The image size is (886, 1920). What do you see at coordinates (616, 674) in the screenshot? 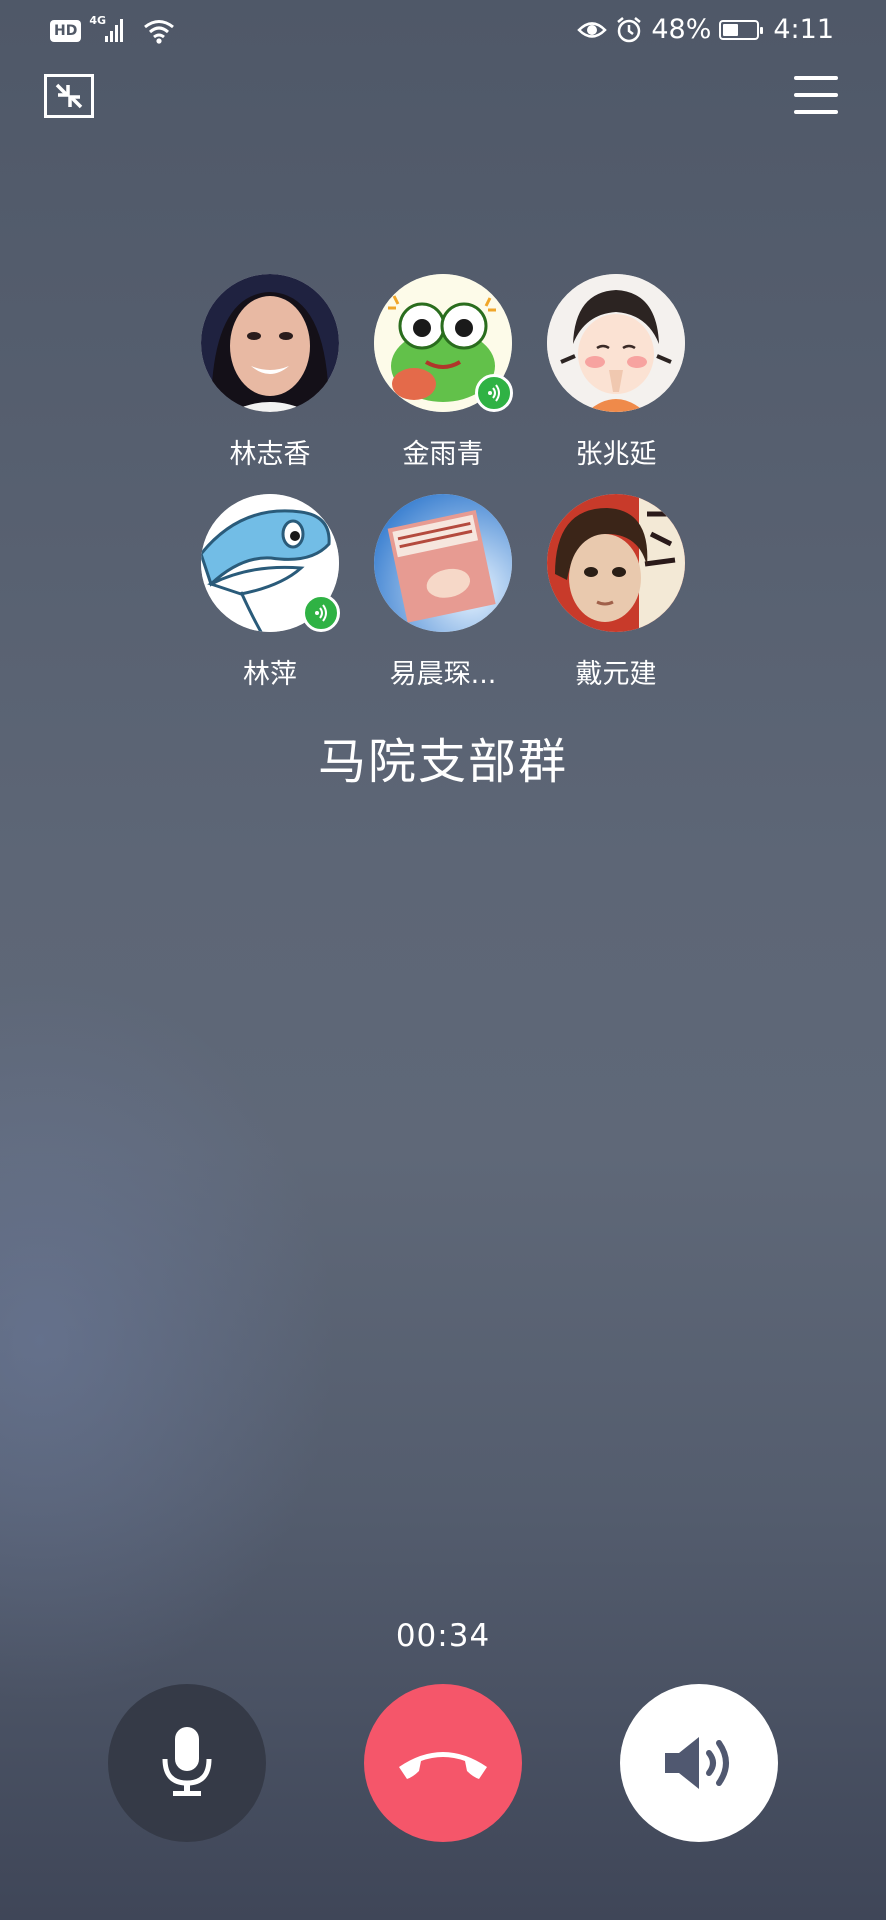
I see `participant-name: 戴元建` at bounding box center [616, 674].